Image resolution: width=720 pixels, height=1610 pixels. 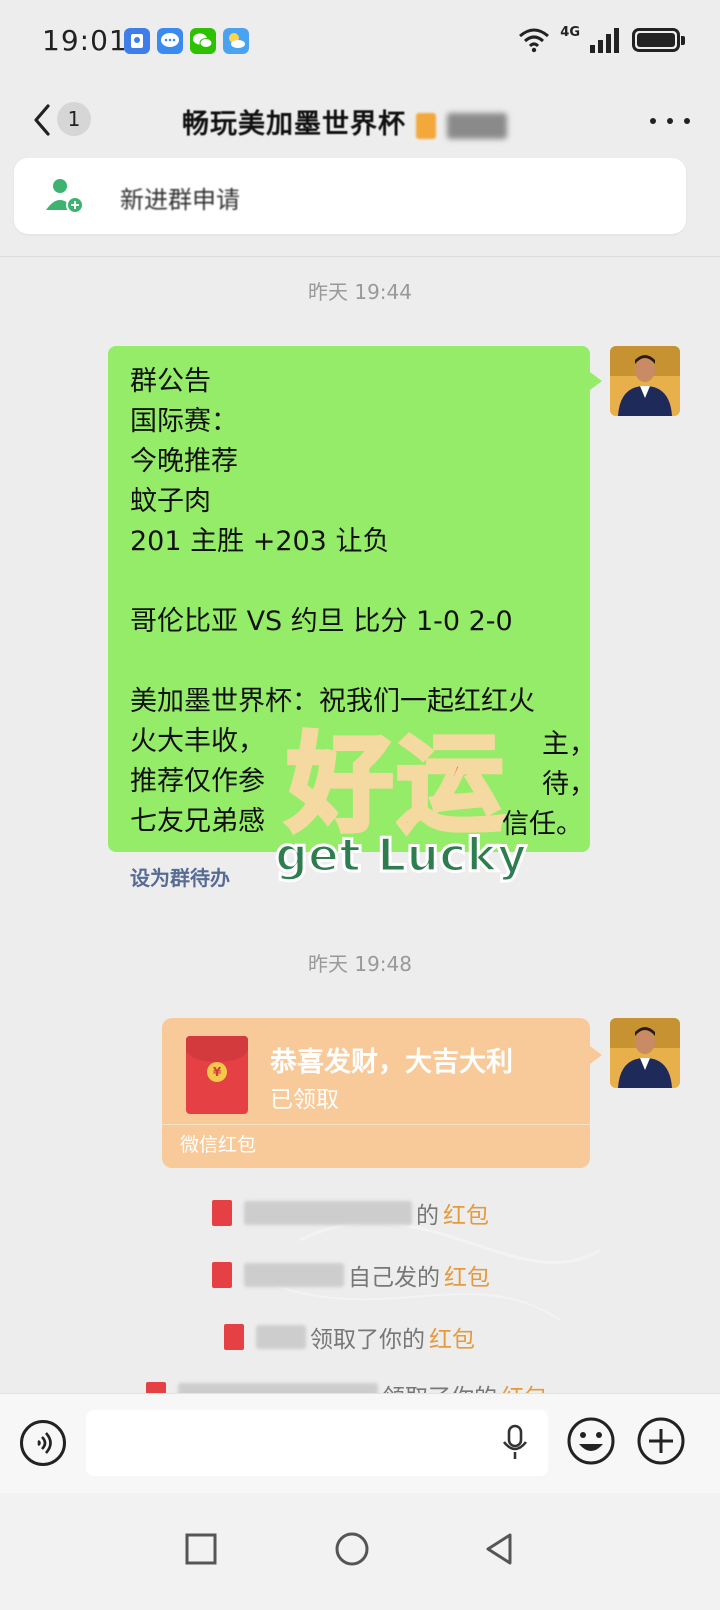 I want to click on message-input, so click(x=317, y=1443).